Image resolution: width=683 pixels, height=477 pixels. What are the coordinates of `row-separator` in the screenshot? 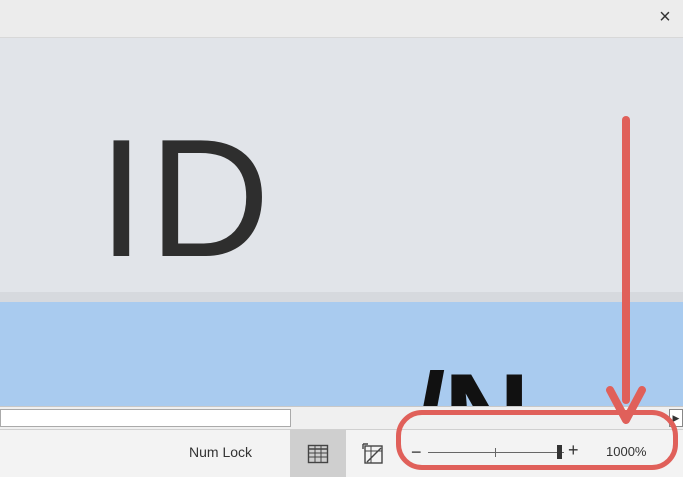 It's located at (341, 297).